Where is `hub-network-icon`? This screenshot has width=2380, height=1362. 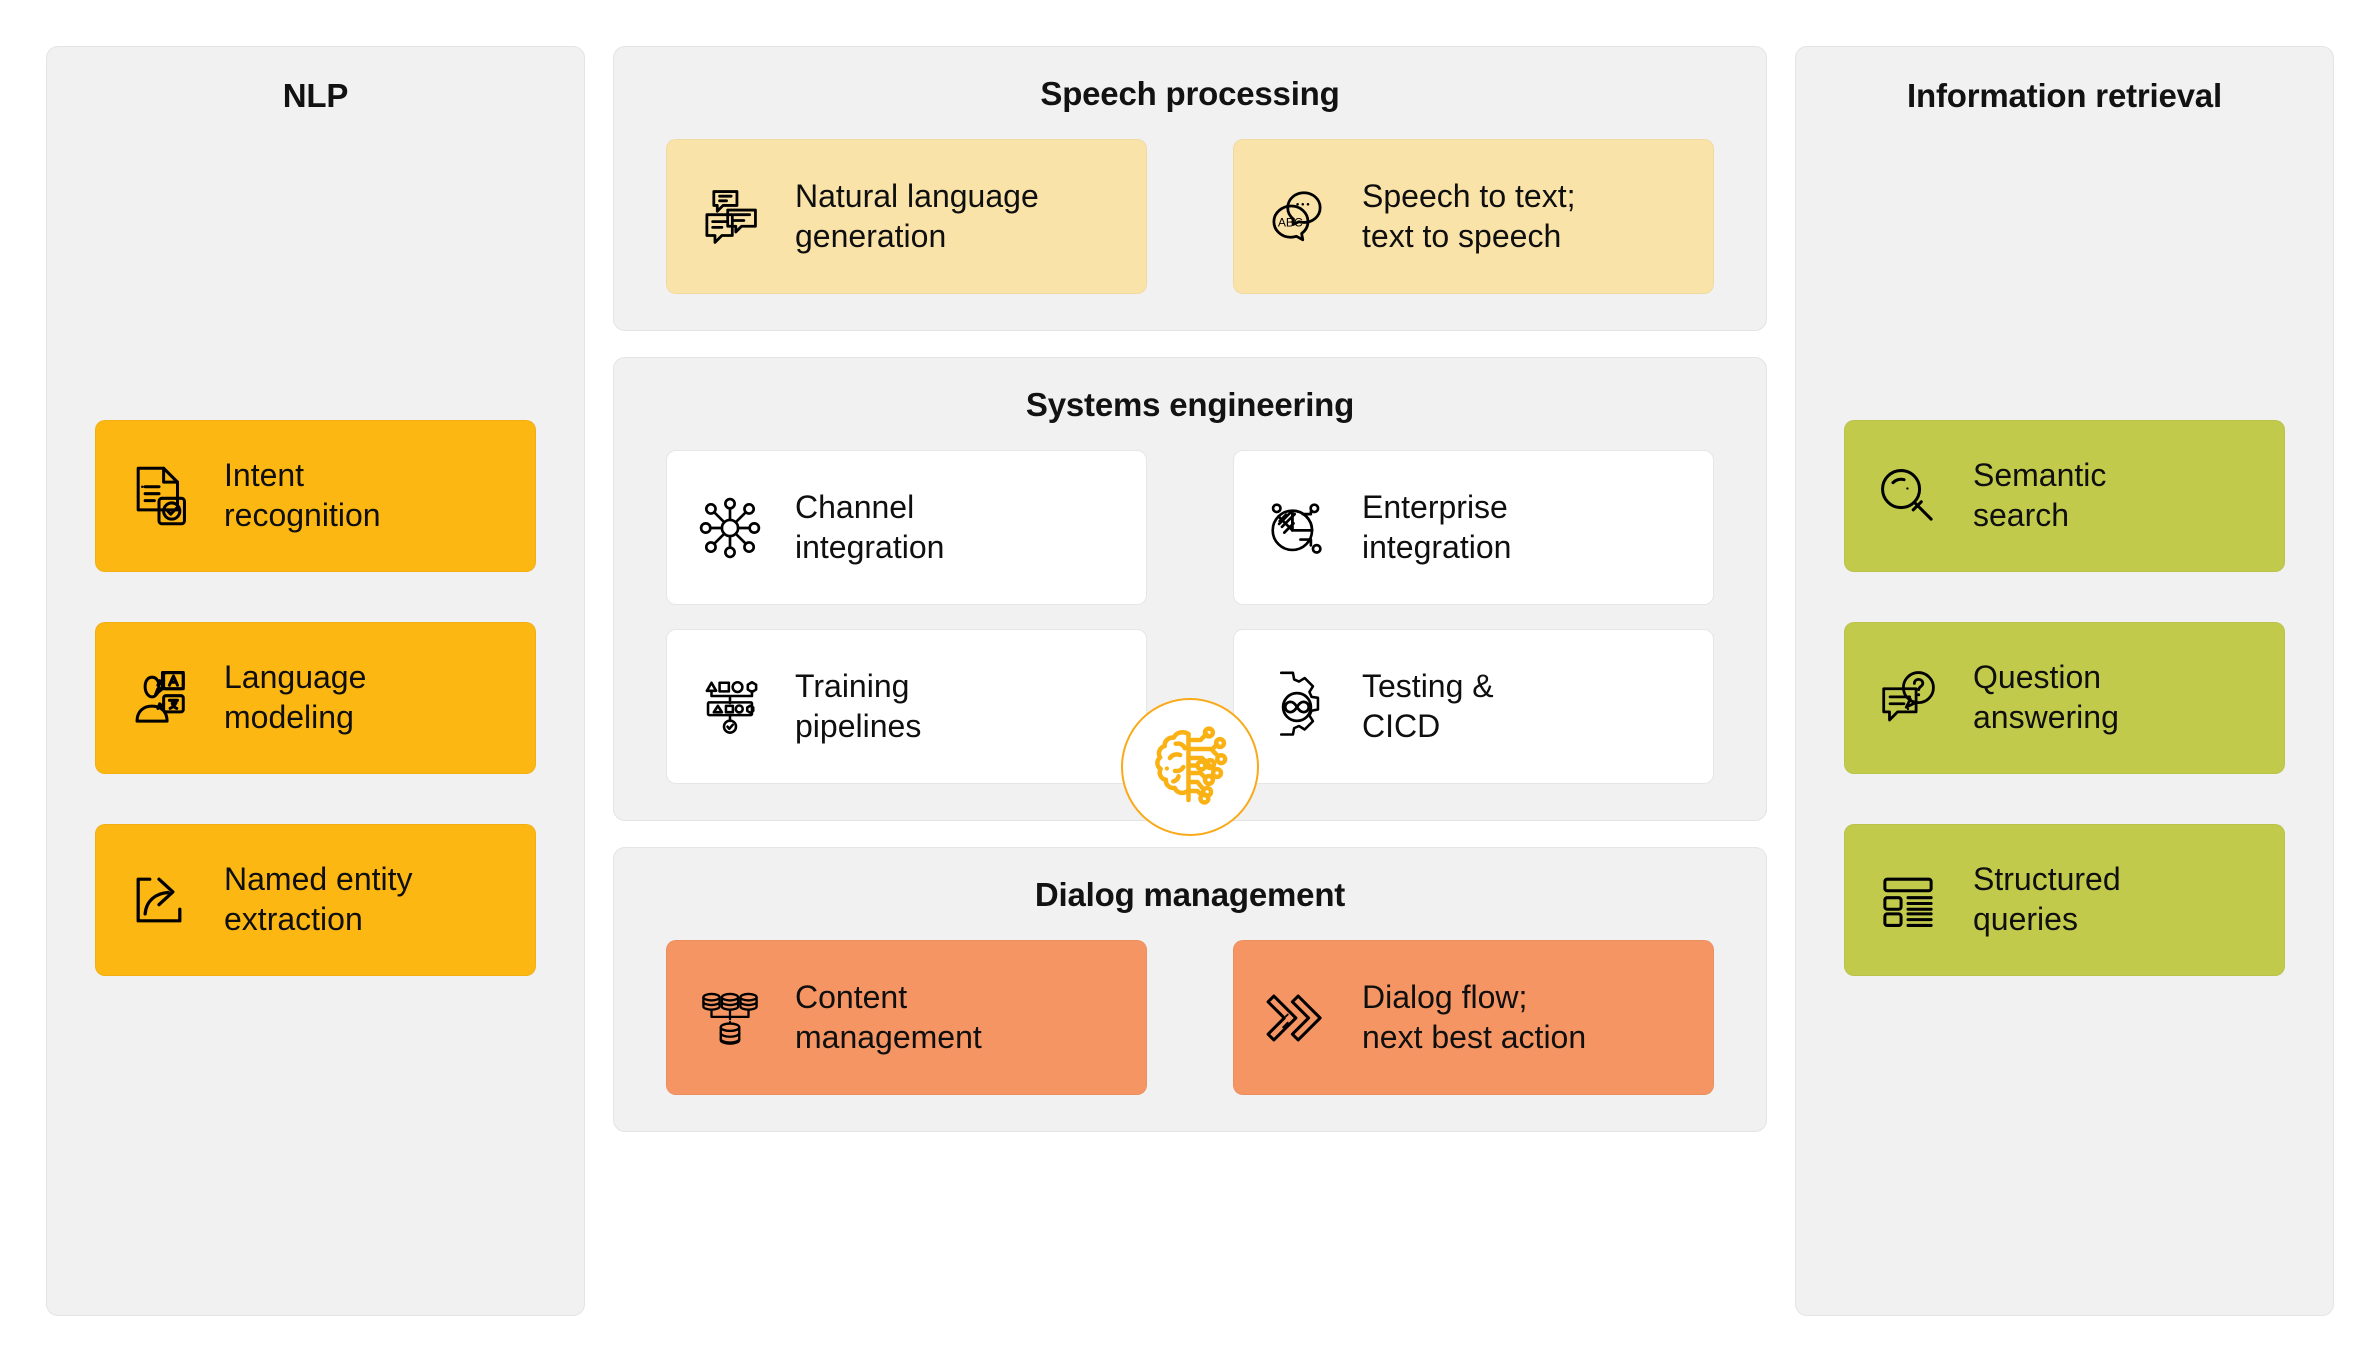 hub-network-icon is located at coordinates (730, 528).